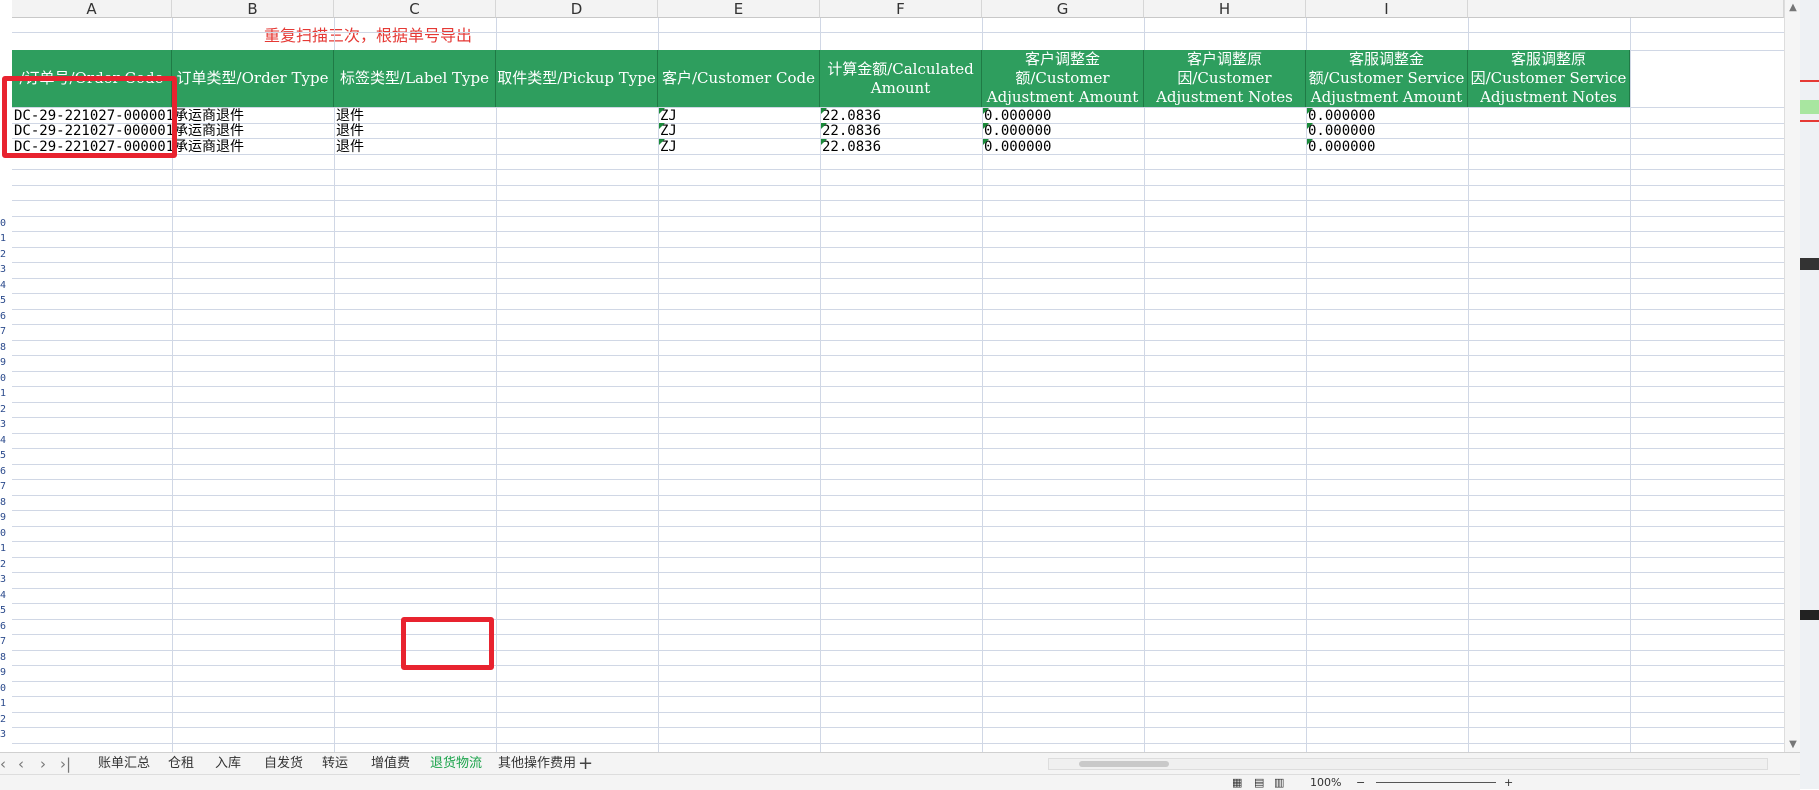  I want to click on column-letter-a: A, so click(92, 9).